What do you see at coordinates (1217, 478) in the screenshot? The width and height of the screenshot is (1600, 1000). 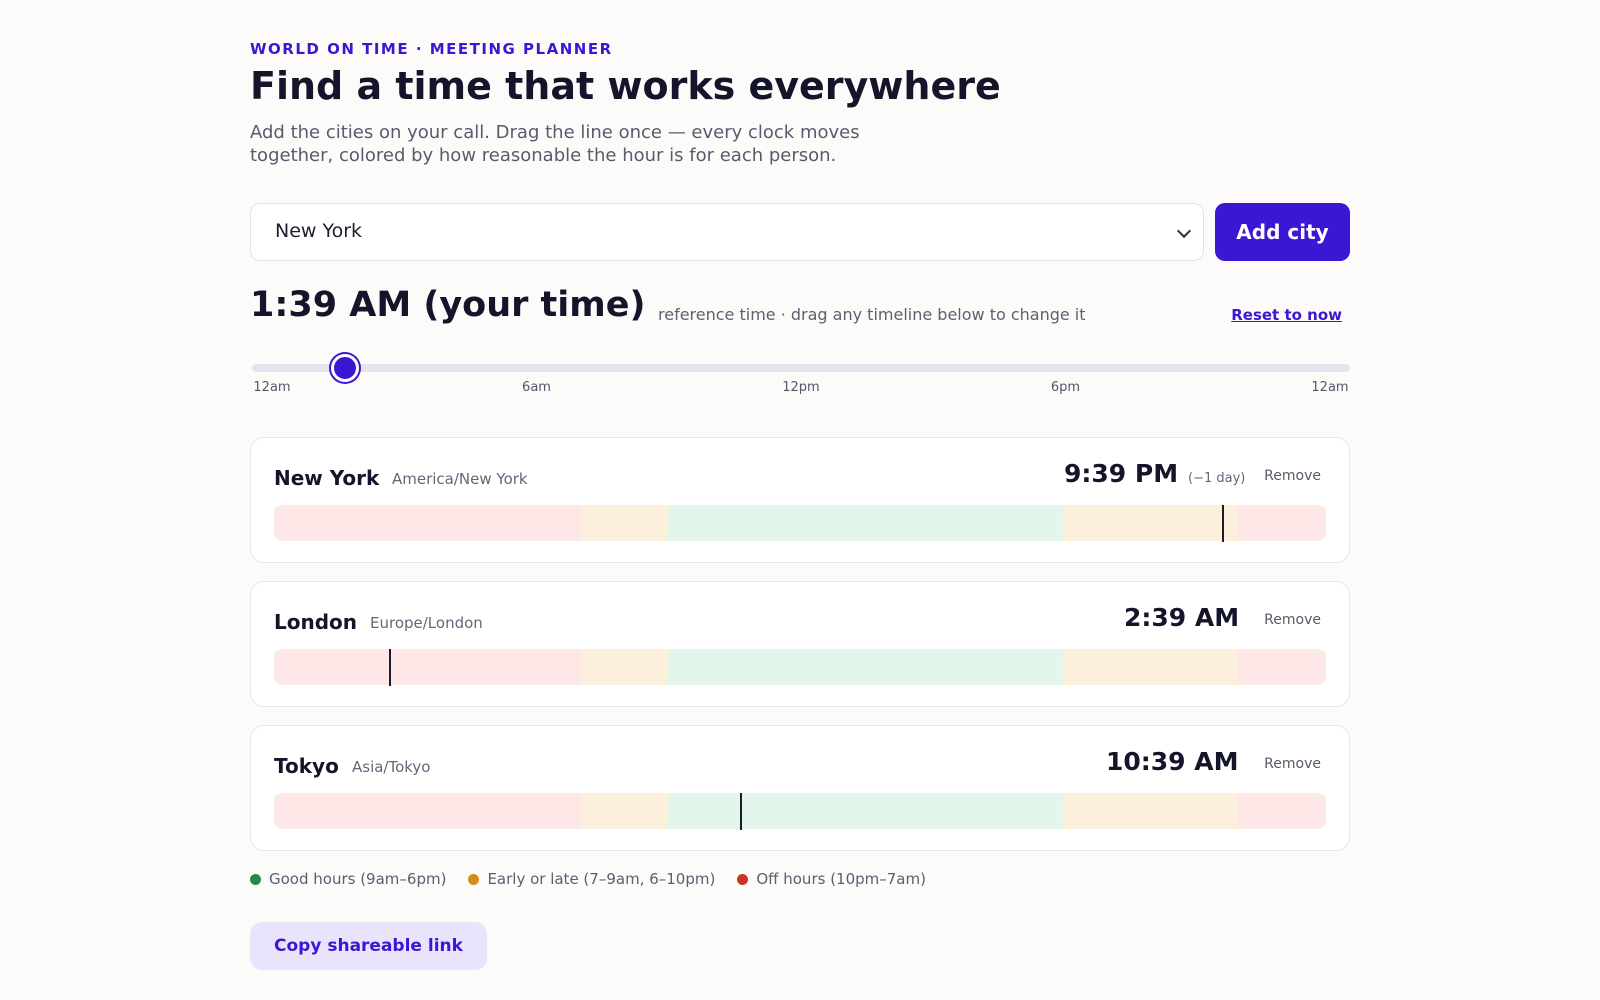 I see `city-day-offset: (−1 day)` at bounding box center [1217, 478].